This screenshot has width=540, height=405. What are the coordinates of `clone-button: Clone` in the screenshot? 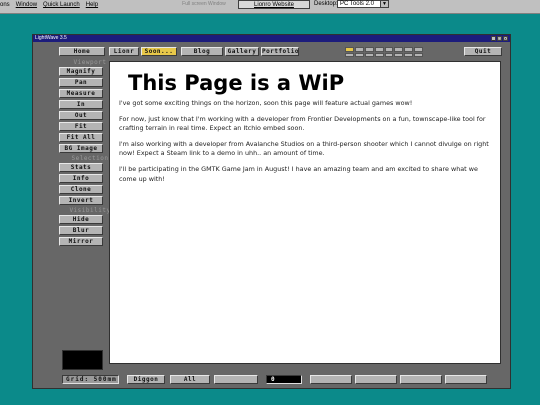 It's located at (81, 189).